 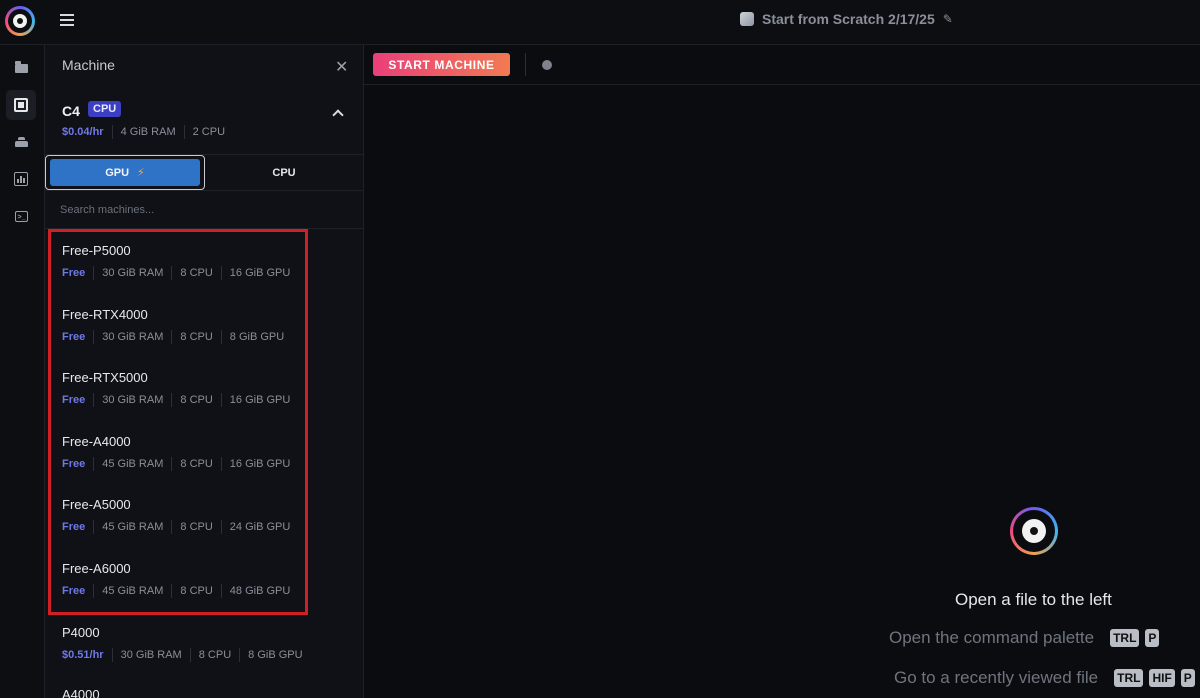 I want to click on machine-specs: Free 45 GiB RAM 8 CPU 48 GiB GPU, so click(x=180, y=591).